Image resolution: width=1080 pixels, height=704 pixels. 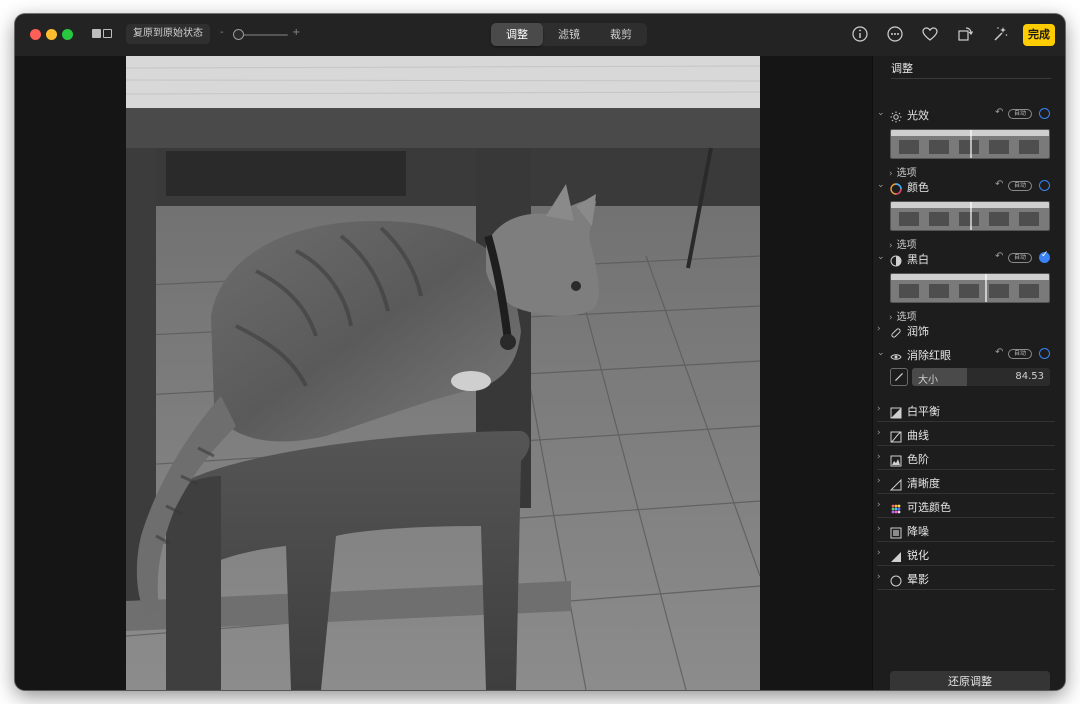 I want to click on heart-icon, so click(x=930, y=34).